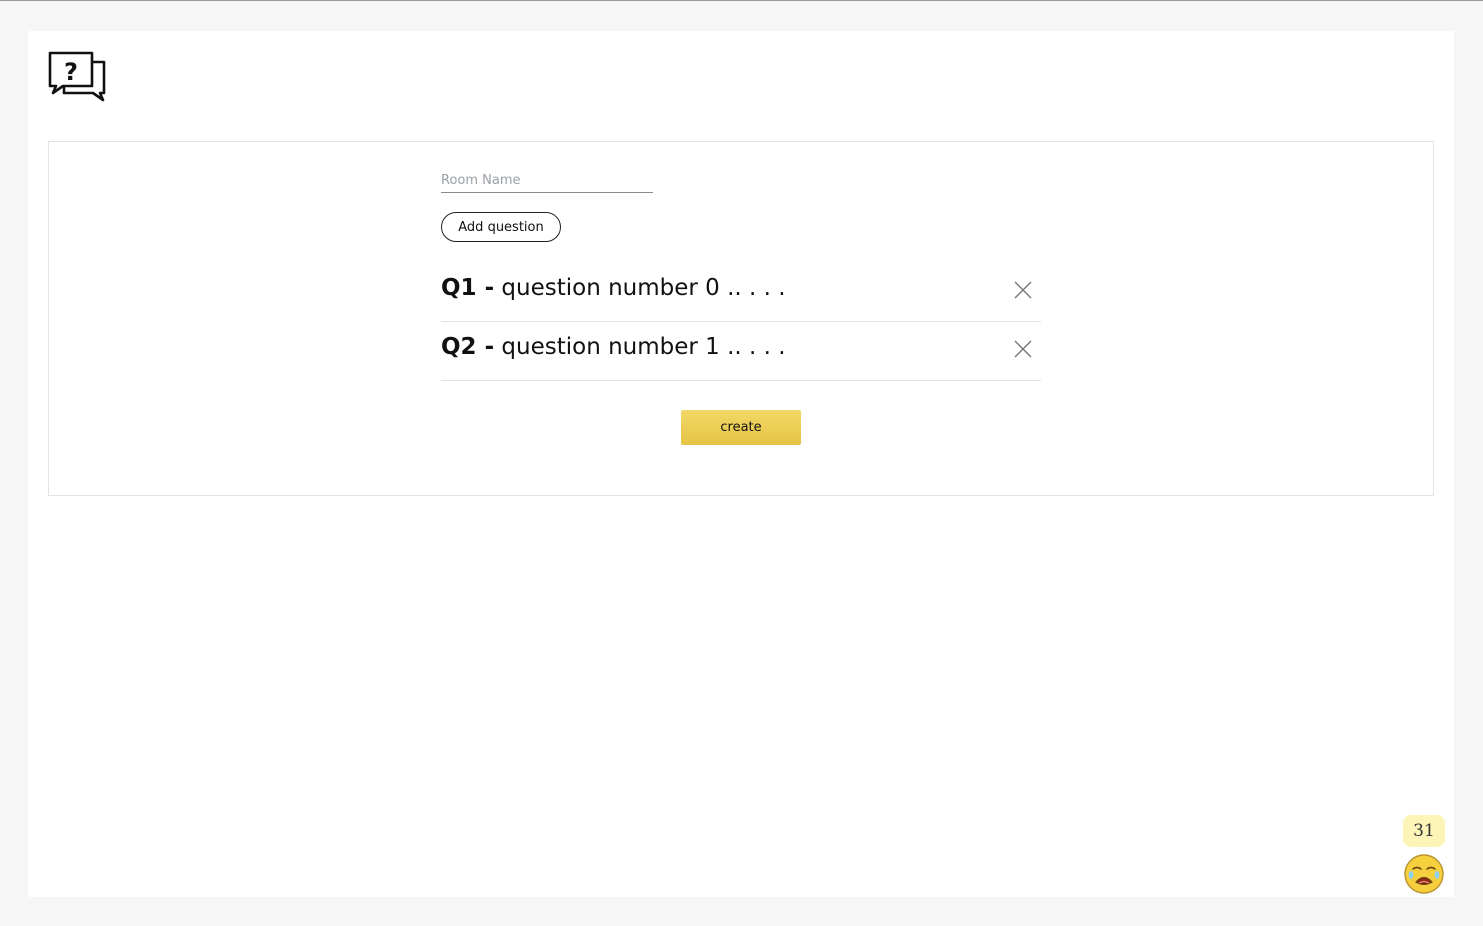 This screenshot has height=926, width=1483. What do you see at coordinates (741, 0) in the screenshot?
I see `top-border` at bounding box center [741, 0].